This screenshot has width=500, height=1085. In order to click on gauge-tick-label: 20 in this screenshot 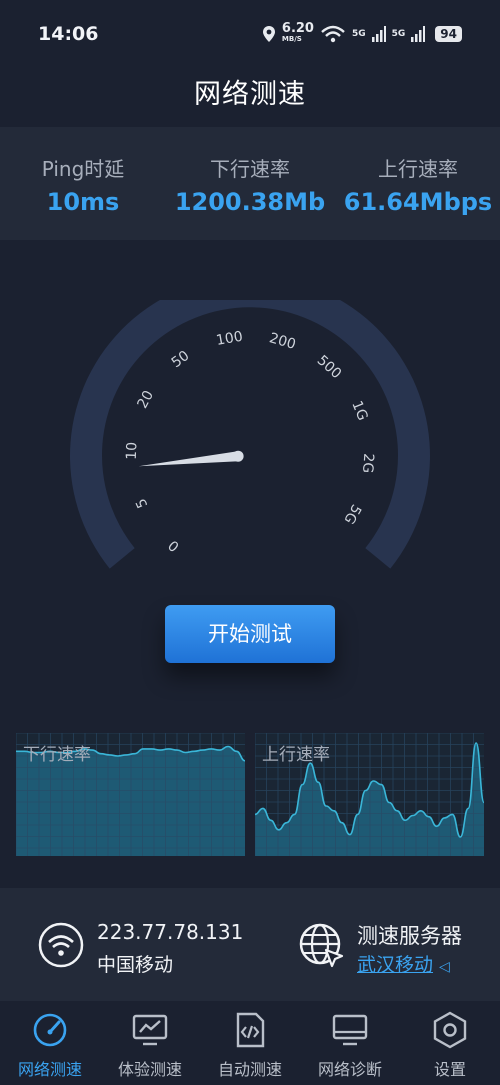, I will do `click(146, 399)`.